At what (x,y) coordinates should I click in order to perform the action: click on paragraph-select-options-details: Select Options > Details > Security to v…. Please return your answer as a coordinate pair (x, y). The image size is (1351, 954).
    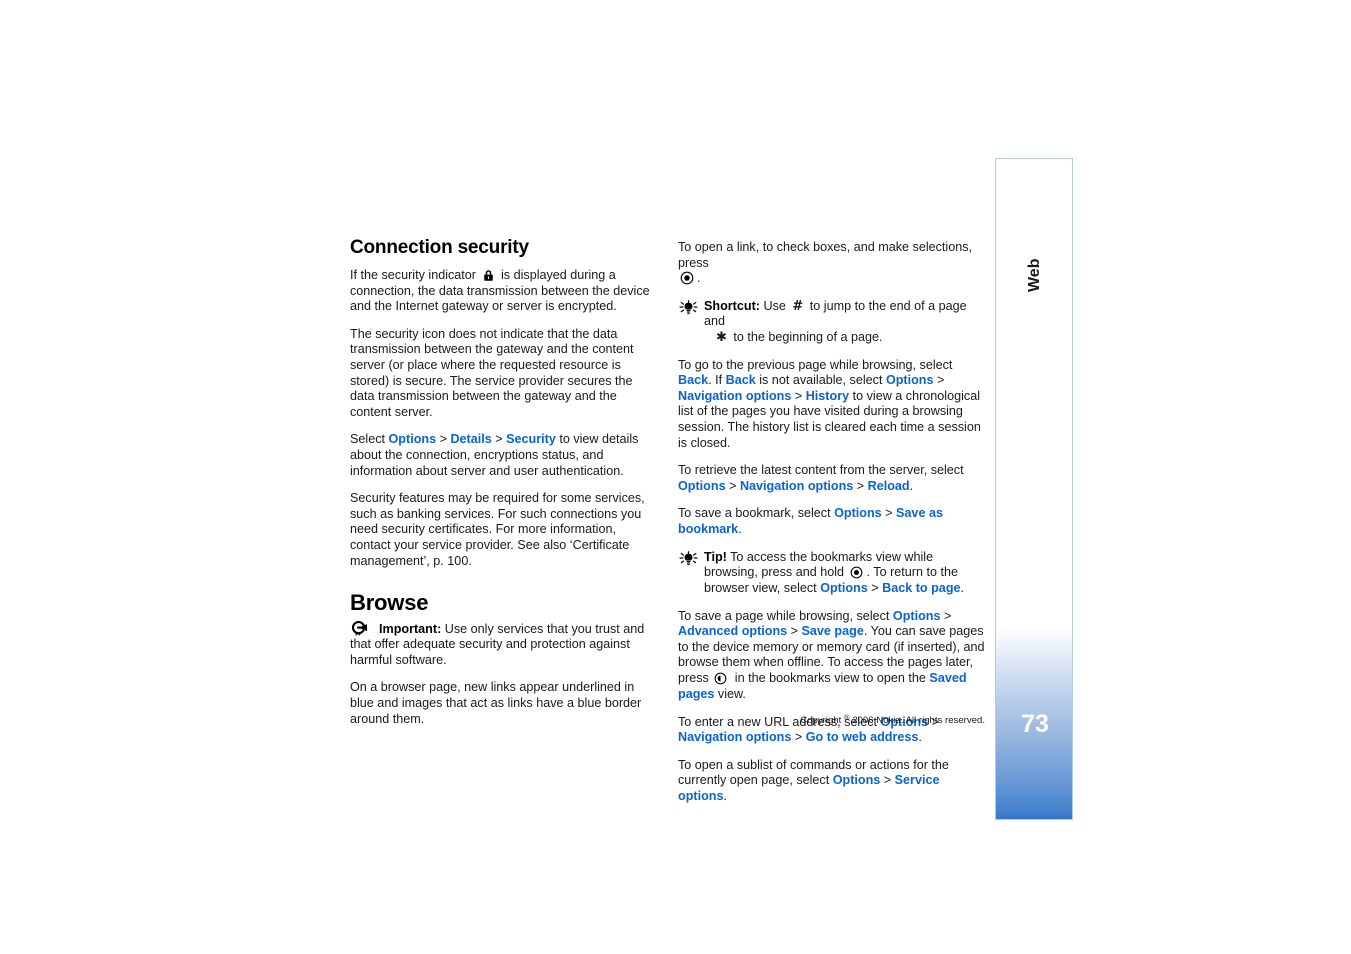
    Looking at the image, I should click on (505, 455).